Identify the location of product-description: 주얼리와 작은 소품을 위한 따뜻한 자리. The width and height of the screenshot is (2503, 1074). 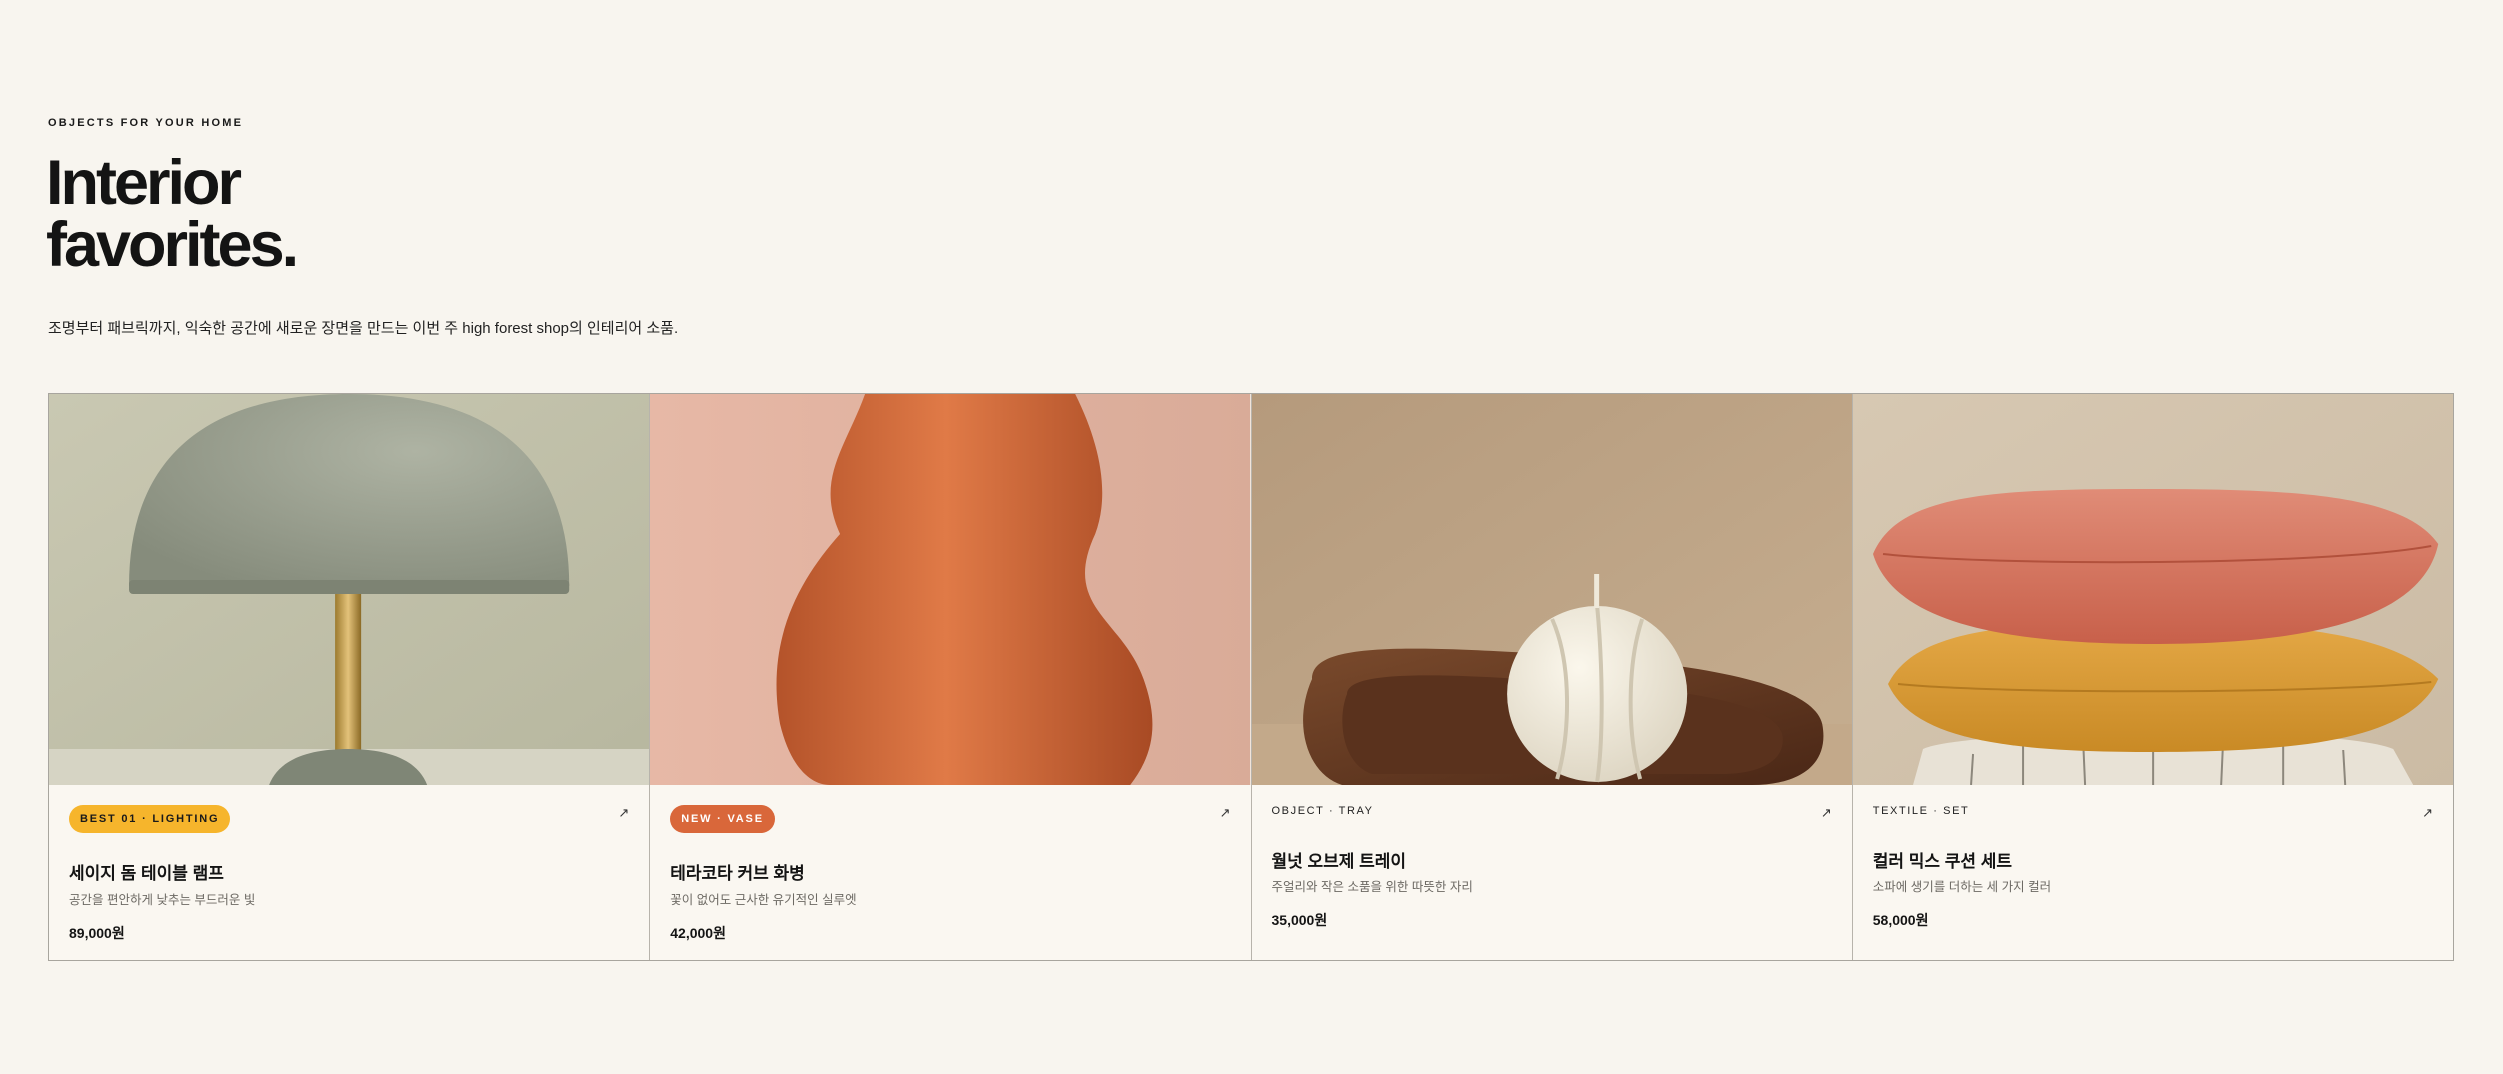
(1372, 887).